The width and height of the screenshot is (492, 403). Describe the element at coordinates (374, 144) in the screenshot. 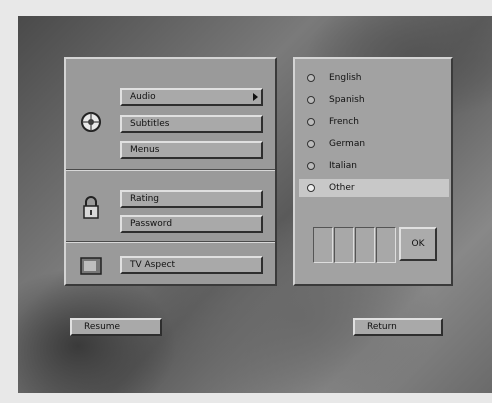

I see `language-option-german: German` at that location.